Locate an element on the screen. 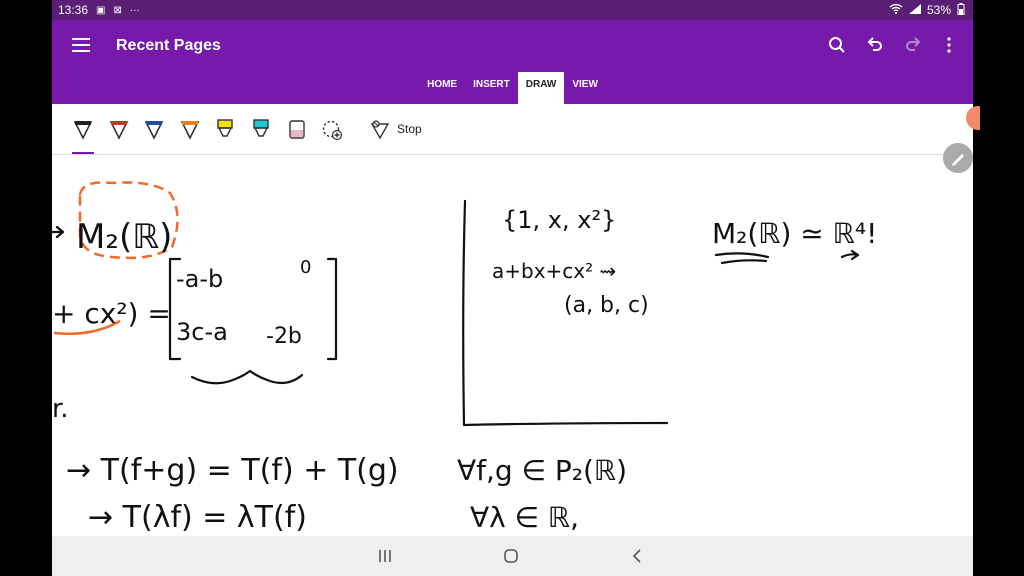 This screenshot has width=1024, height=576. redo-icon is located at coordinates (913, 45).